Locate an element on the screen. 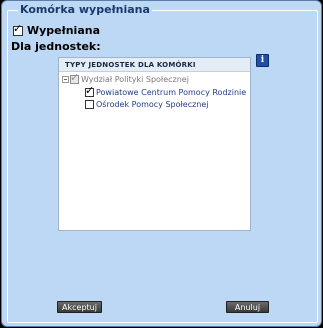  tree-header: TYPY JEDNOSTEK DLA KOMÓRKI is located at coordinates (154, 65).